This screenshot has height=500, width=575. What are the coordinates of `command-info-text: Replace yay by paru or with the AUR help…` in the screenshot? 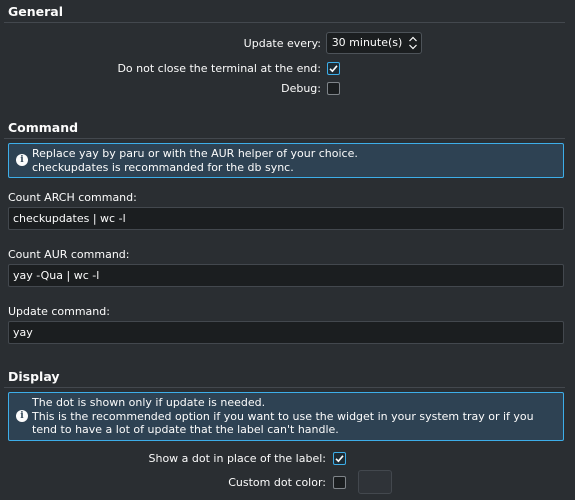 It's located at (195, 160).